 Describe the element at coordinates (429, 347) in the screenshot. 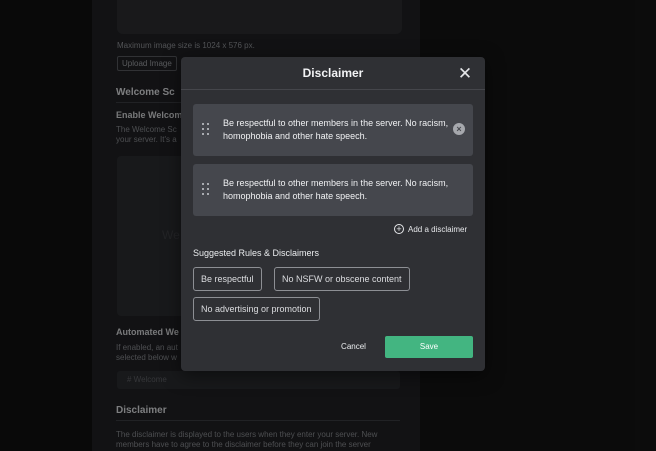

I see `save-button: Save` at that location.